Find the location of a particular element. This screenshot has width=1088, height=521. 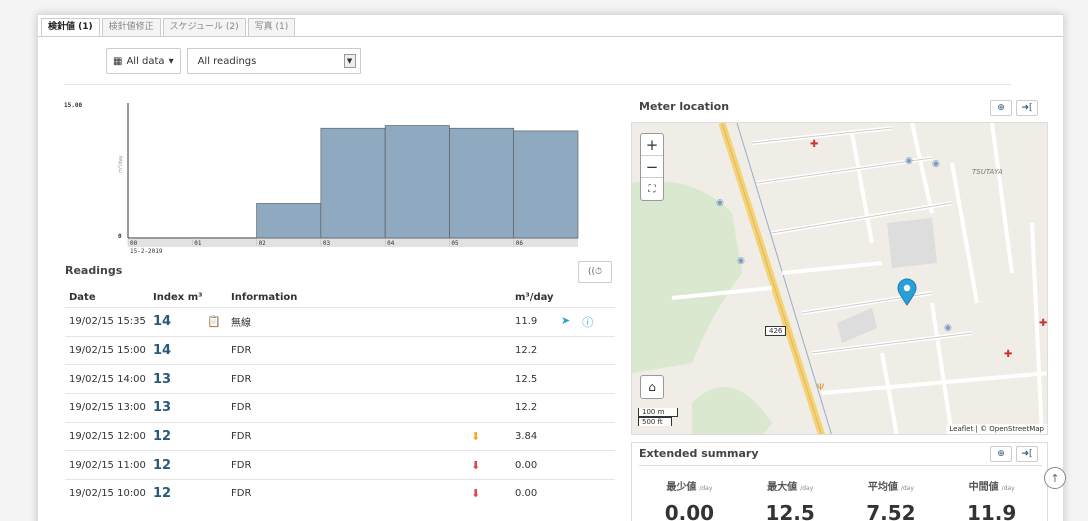

reading-date: 19/02/15 13:00 is located at coordinates (107, 408).